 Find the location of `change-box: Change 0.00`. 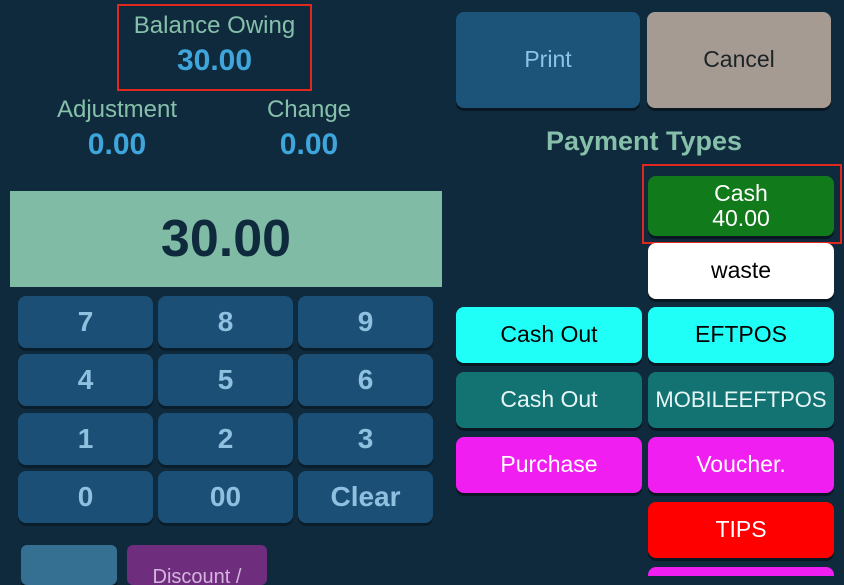

change-box: Change 0.00 is located at coordinates (309, 130).